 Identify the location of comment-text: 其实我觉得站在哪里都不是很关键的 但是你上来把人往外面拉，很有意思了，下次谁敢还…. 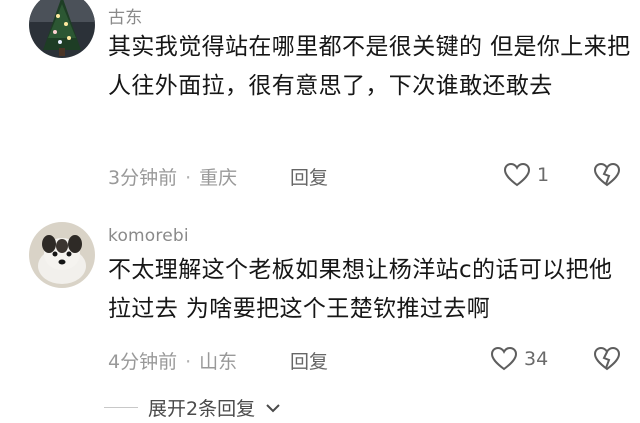
(369, 66).